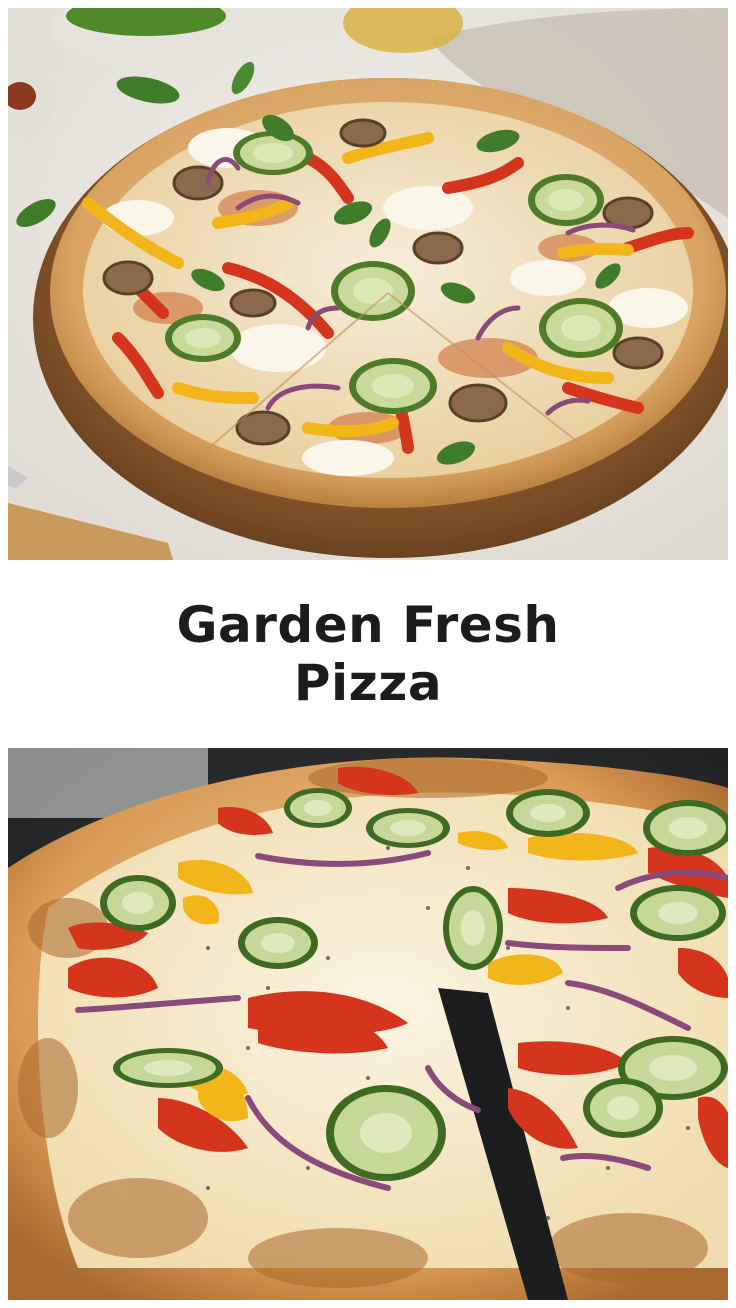  I want to click on pin-title: Garden Fresh Pizza, so click(368, 654).